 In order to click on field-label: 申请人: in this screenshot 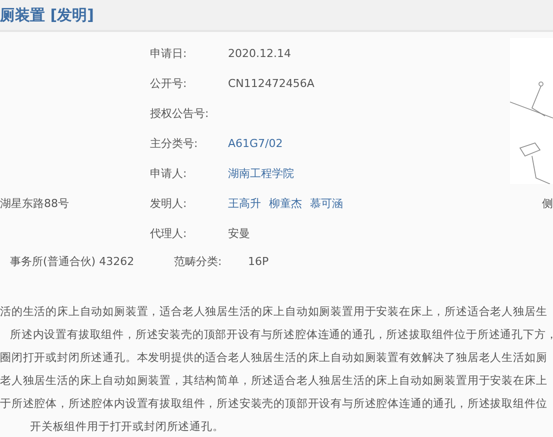, I will do `click(169, 173)`.